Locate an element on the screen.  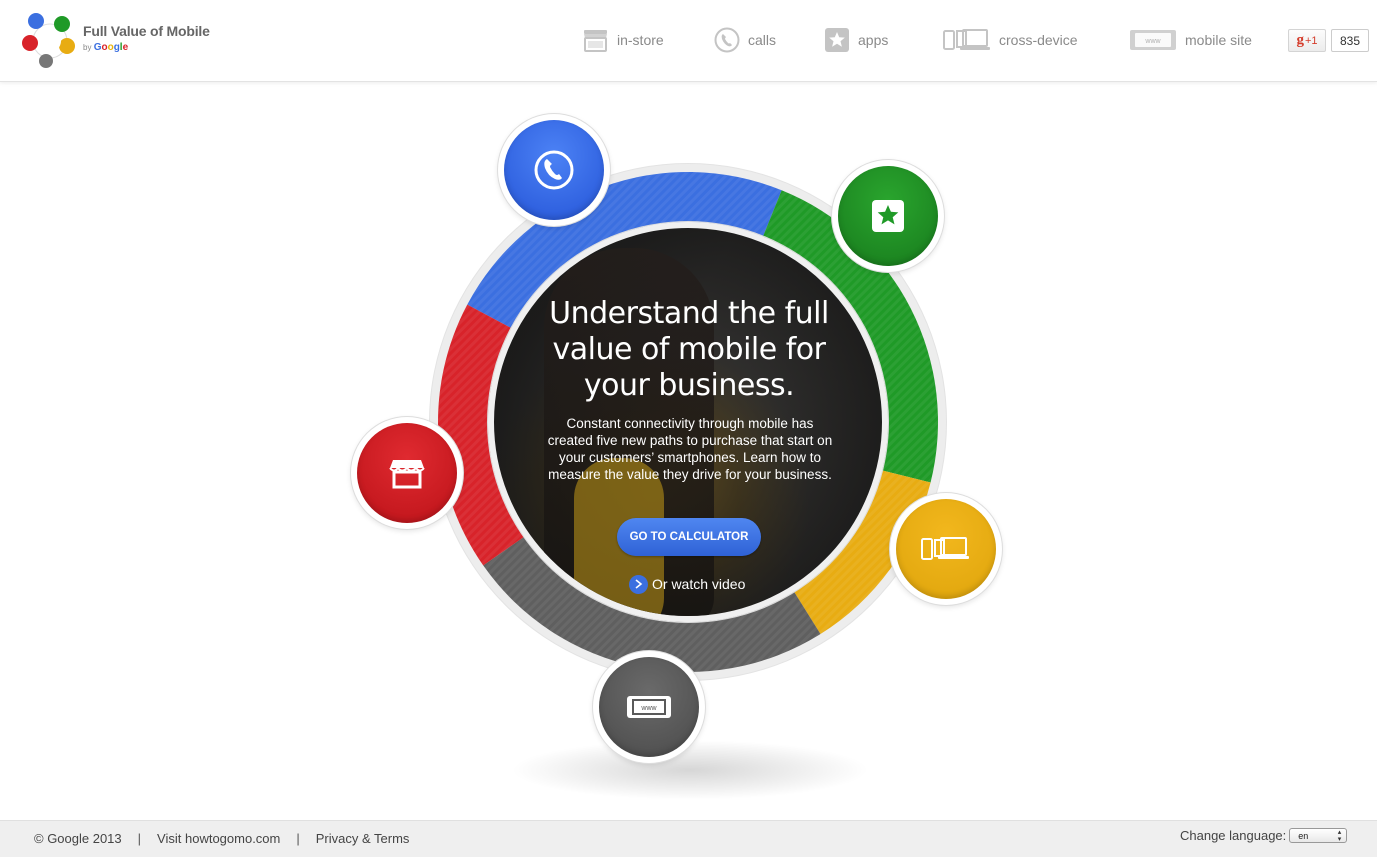
calls-circle-button is located at coordinates (554, 170).